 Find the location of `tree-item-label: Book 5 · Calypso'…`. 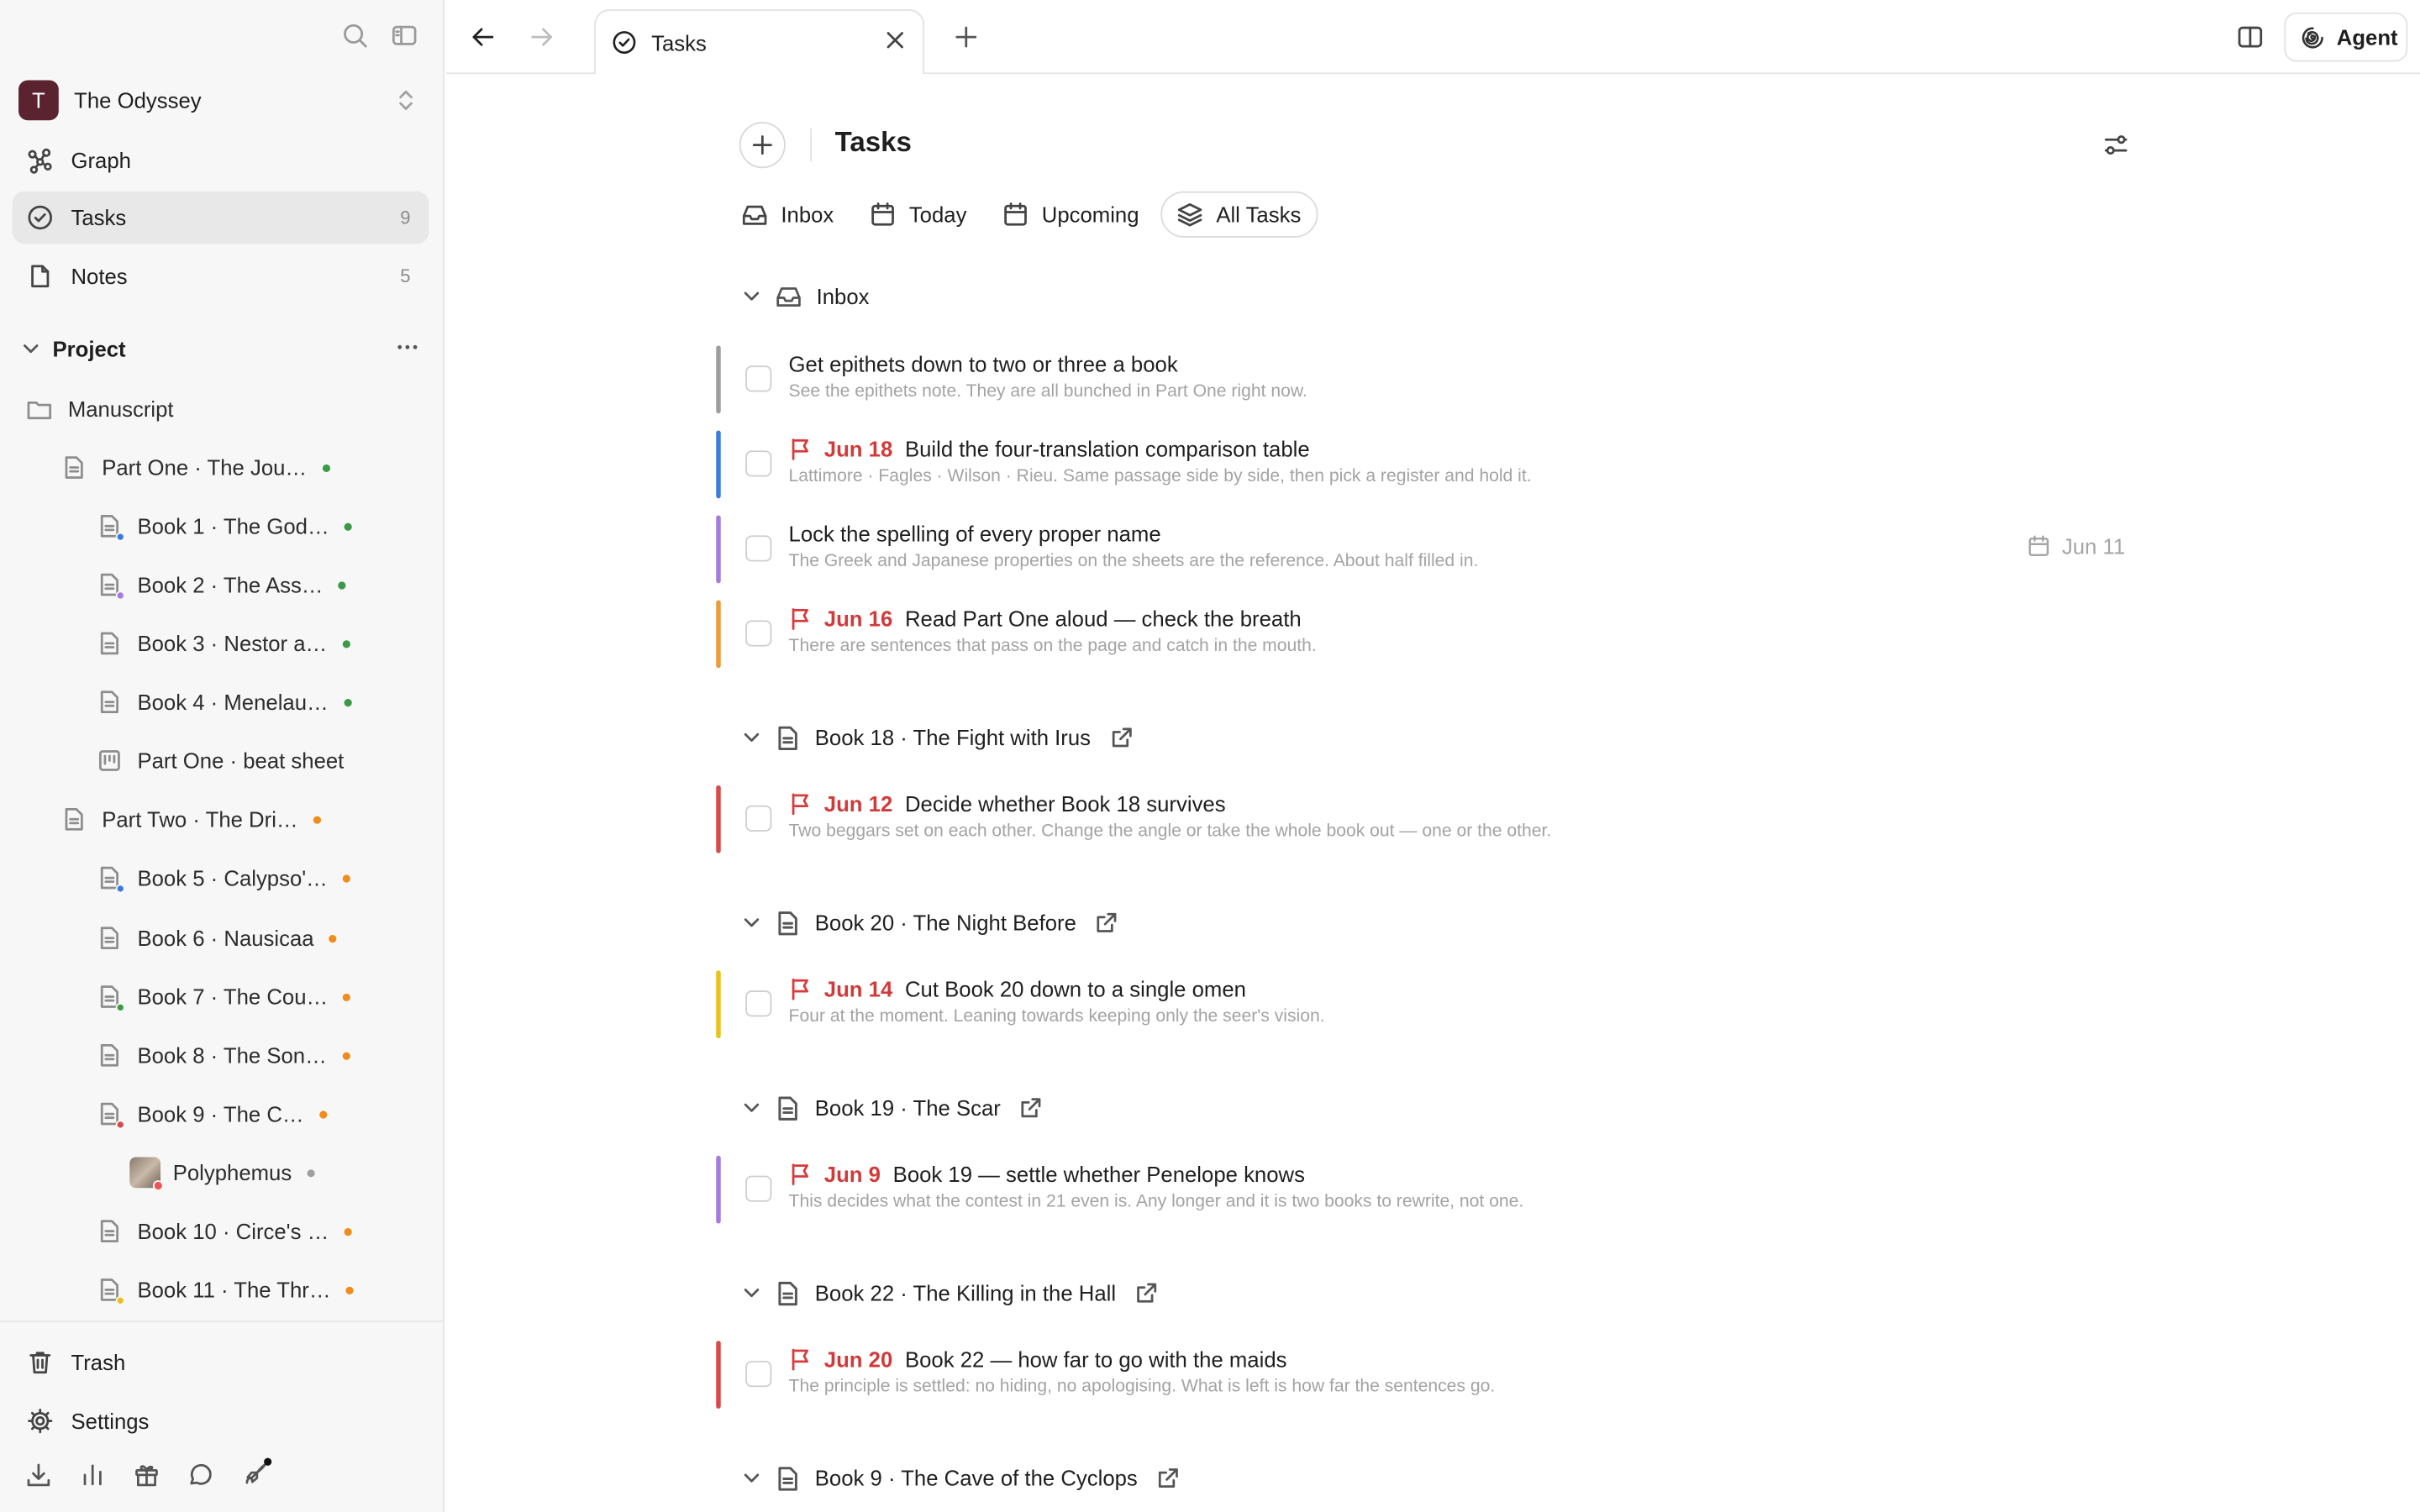

tree-item-label: Book 5 · Calypso'… is located at coordinates (233, 877).